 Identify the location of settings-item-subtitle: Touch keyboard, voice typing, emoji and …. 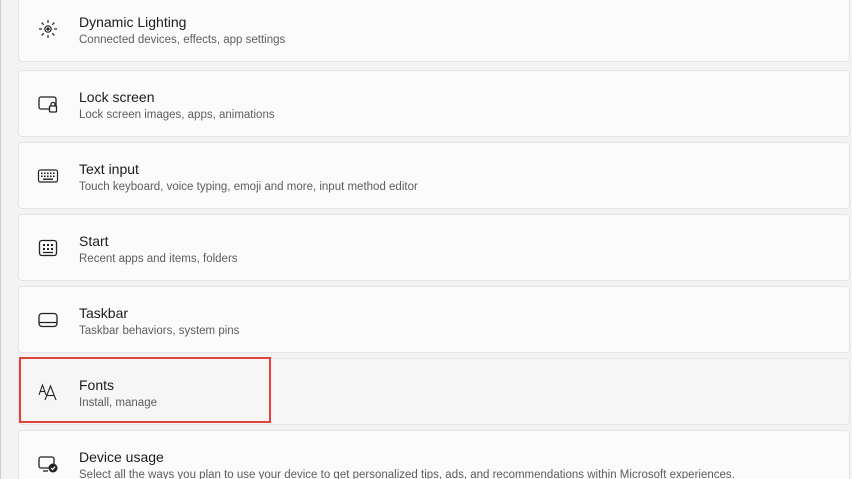
(248, 187).